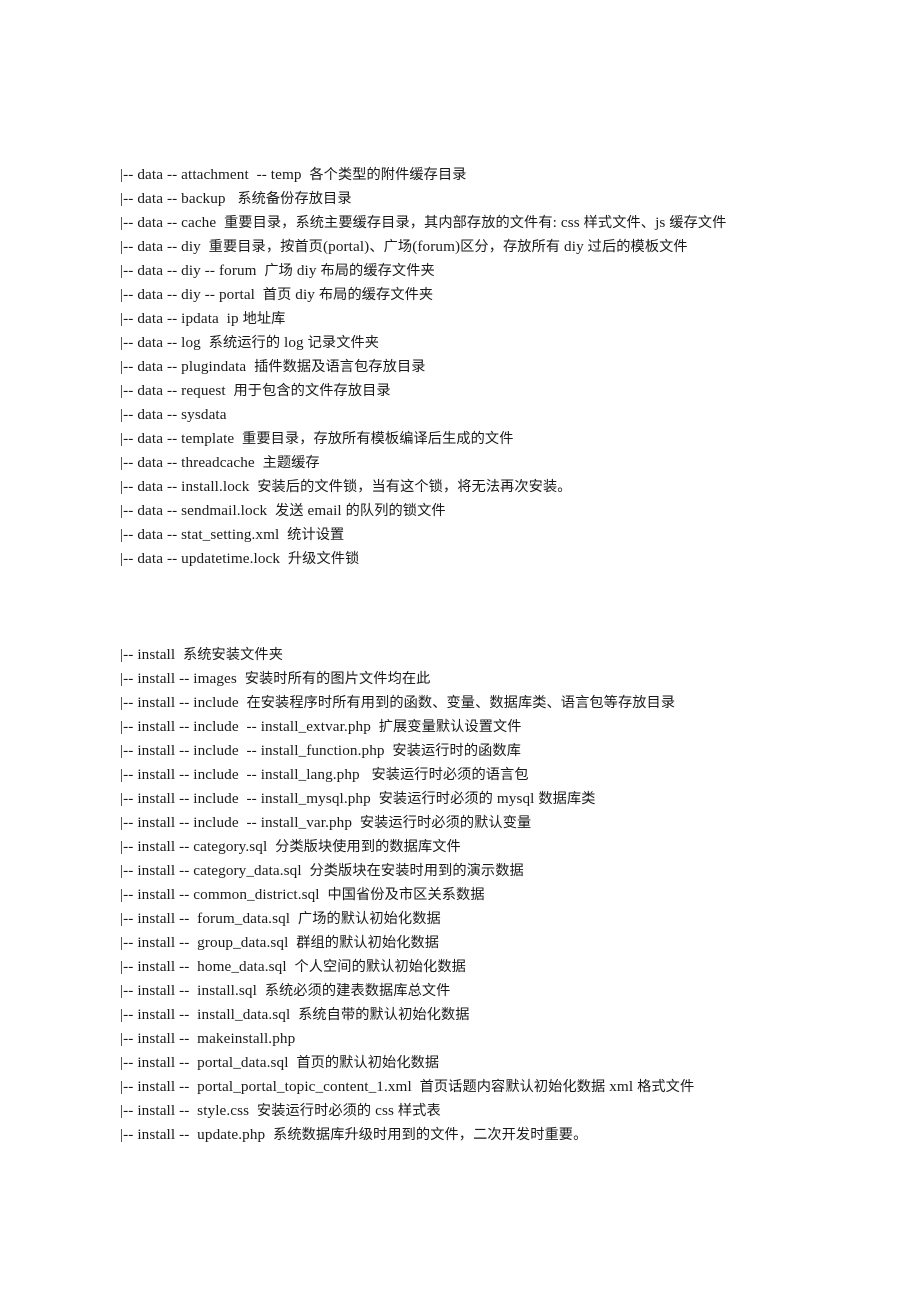 This screenshot has width=920, height=1302. What do you see at coordinates (275, 678) in the screenshot?
I see `tree-line: |-- install -- images 安装时所有的图片文件均在此` at bounding box center [275, 678].